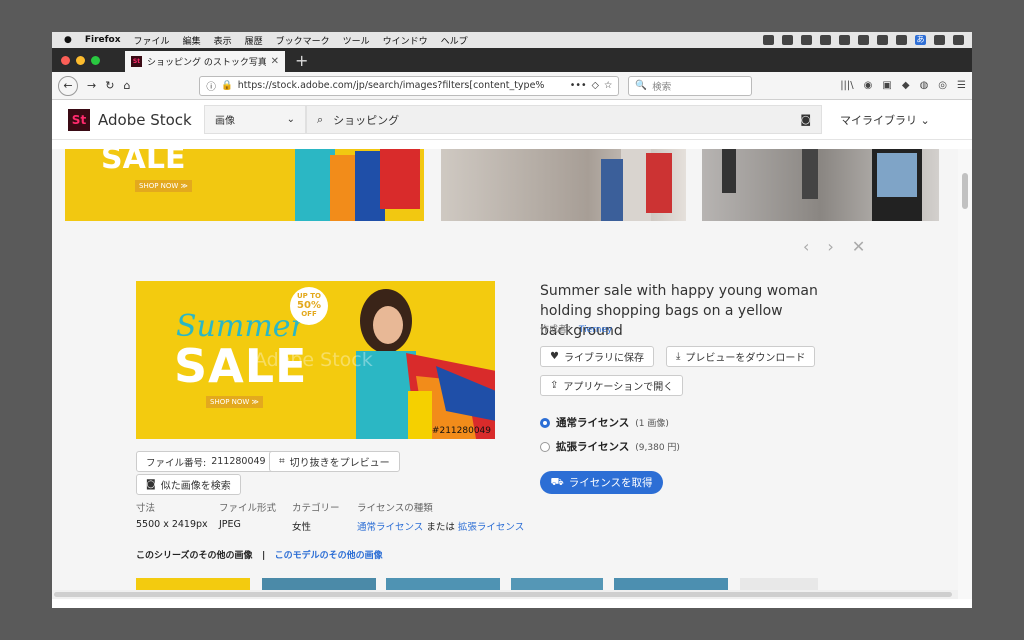  I want to click on file-number-label: ファイル番号:, so click(176, 463).